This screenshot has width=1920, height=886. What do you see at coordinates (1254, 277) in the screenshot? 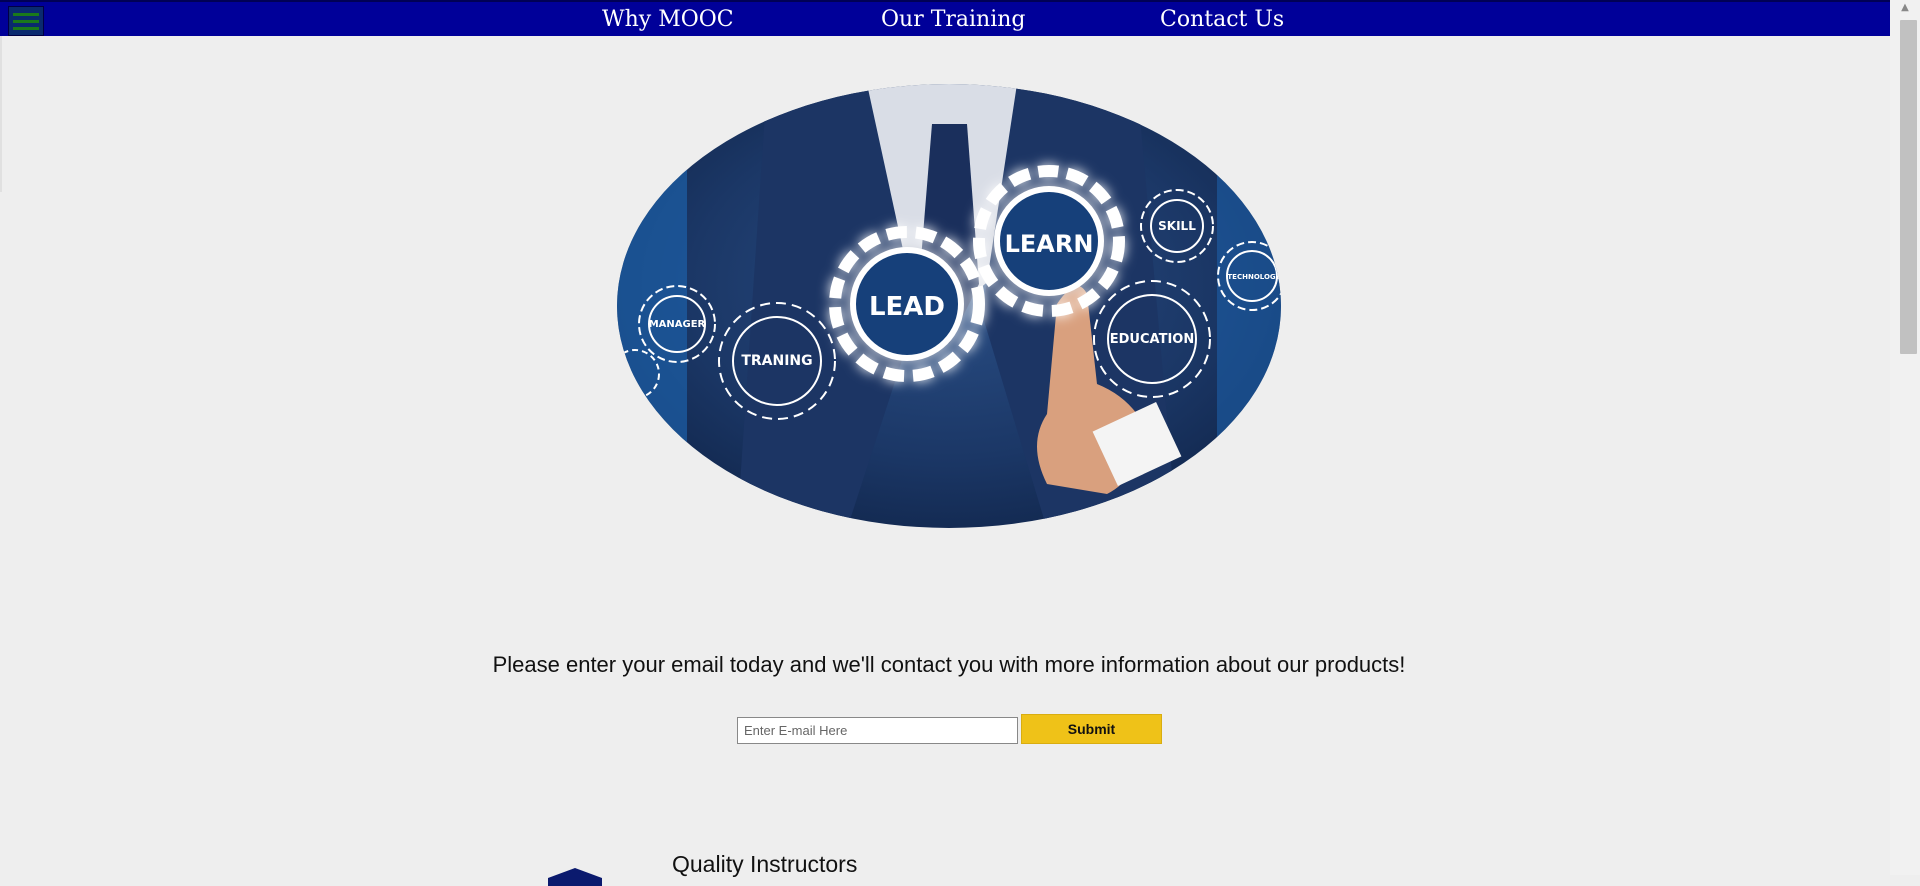
I see `gear-label-technology: TECHNOLOGY` at bounding box center [1254, 277].